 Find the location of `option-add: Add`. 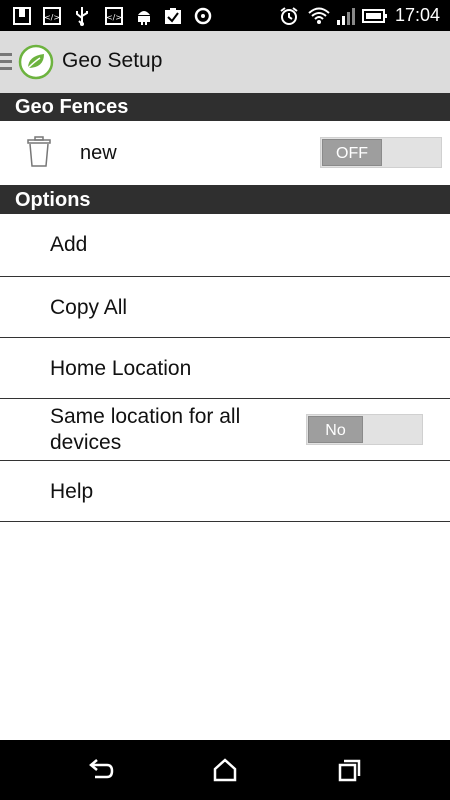

option-add: Add is located at coordinates (225, 245).